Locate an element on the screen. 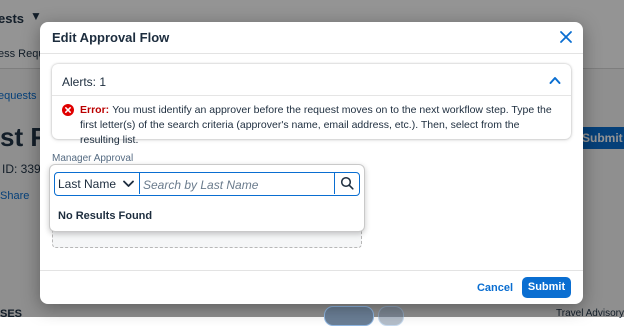  error-icon is located at coordinates (68, 110).